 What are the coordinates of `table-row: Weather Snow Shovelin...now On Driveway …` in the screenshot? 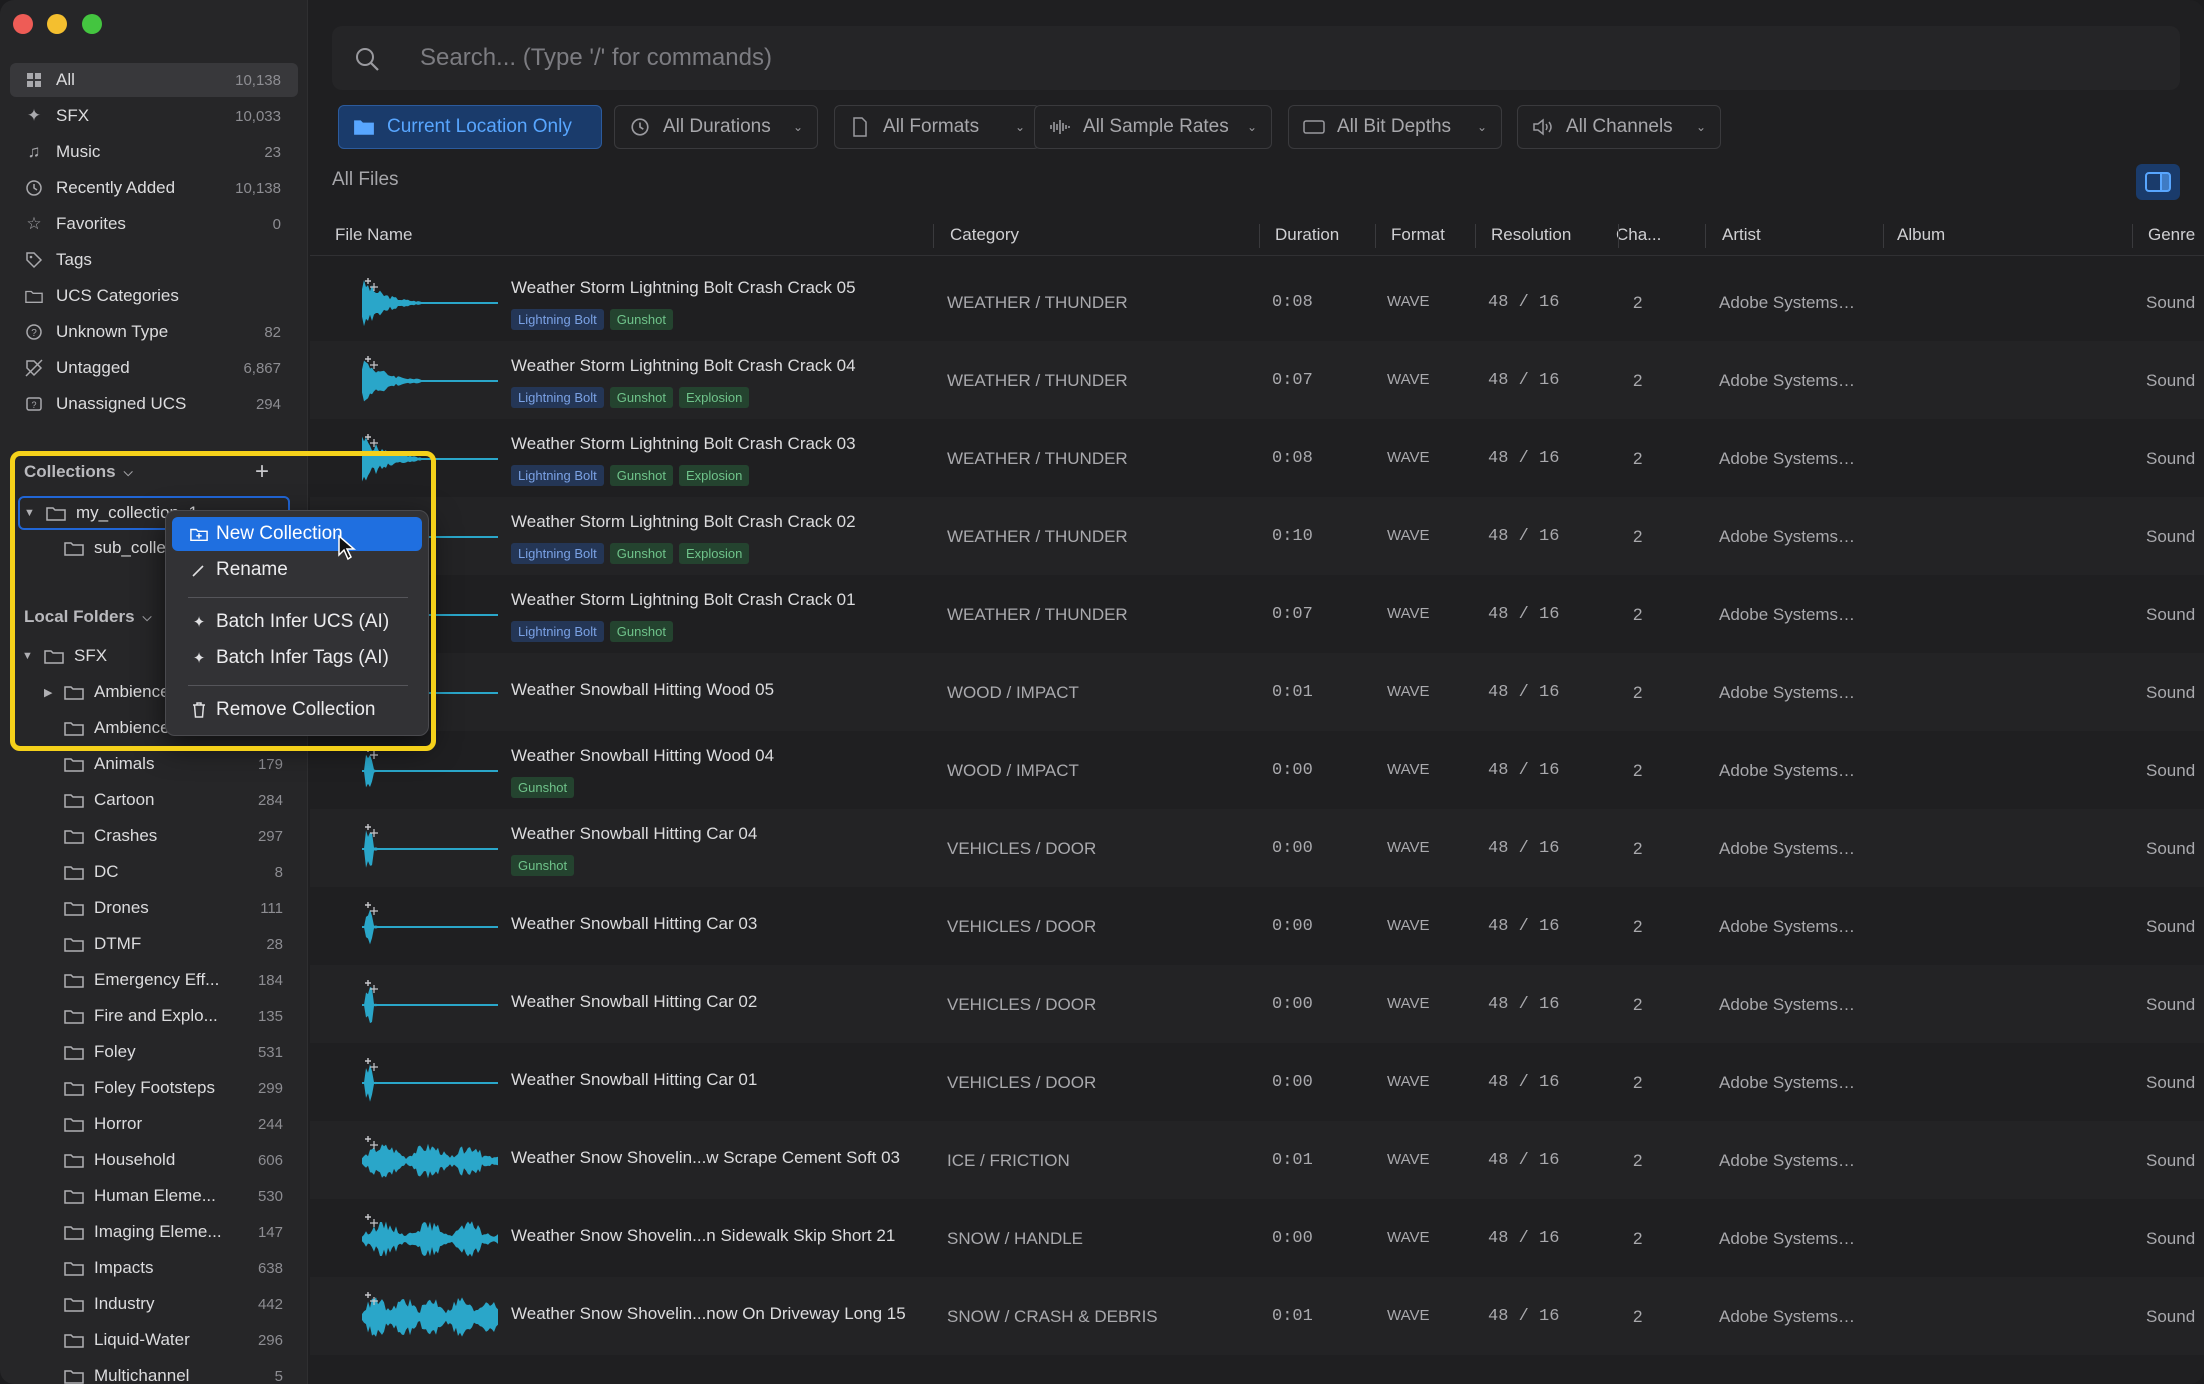 It's located at (1257, 1316).